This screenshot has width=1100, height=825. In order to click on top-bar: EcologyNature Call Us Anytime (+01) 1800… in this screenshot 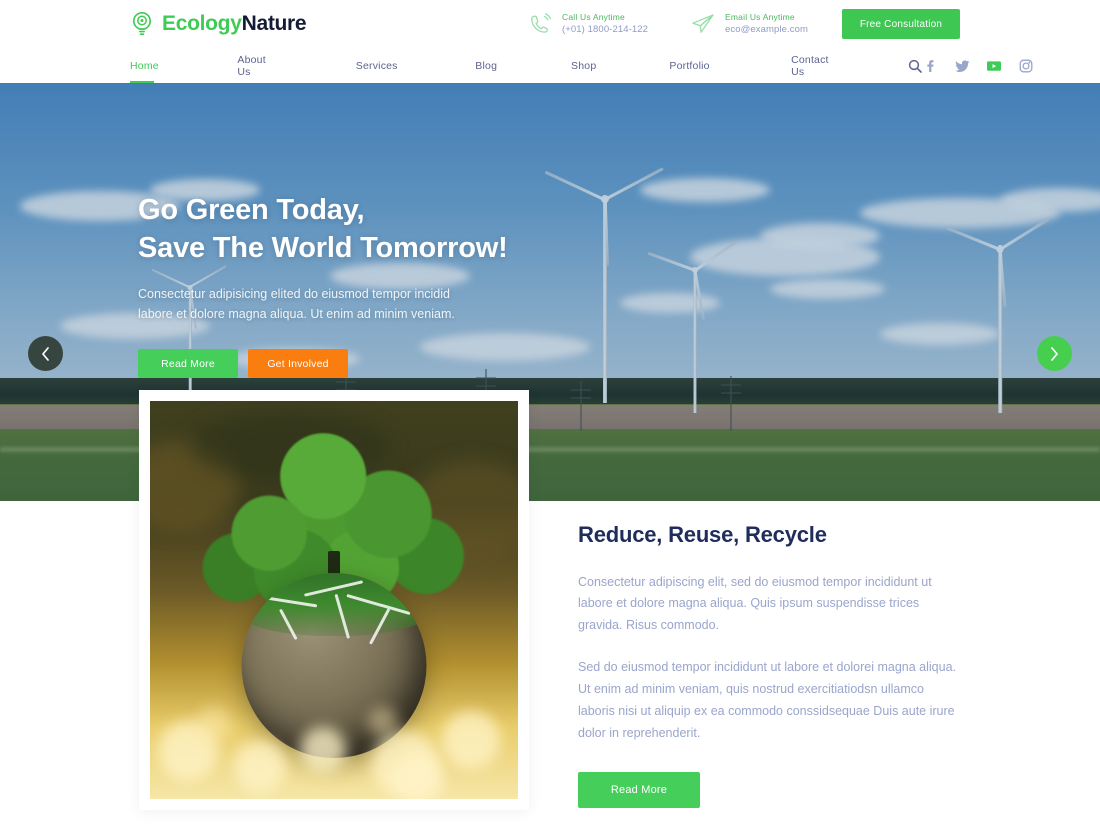, I will do `click(550, 24)`.